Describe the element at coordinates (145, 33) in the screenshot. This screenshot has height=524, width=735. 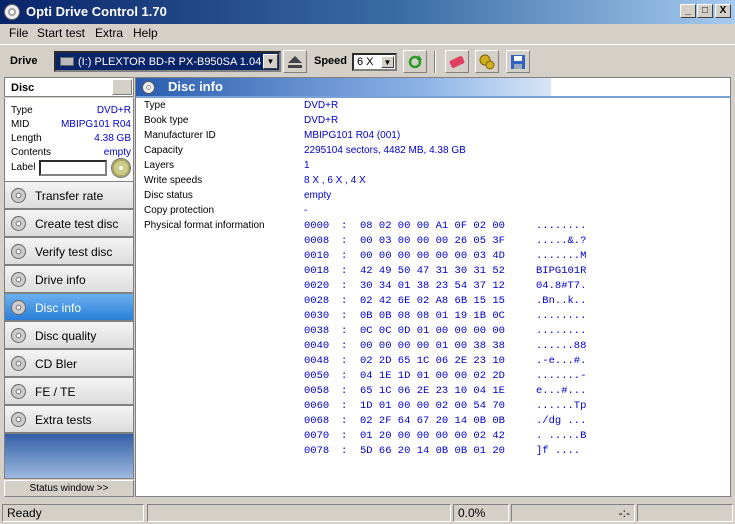
I see `menu-help: Help` at that location.